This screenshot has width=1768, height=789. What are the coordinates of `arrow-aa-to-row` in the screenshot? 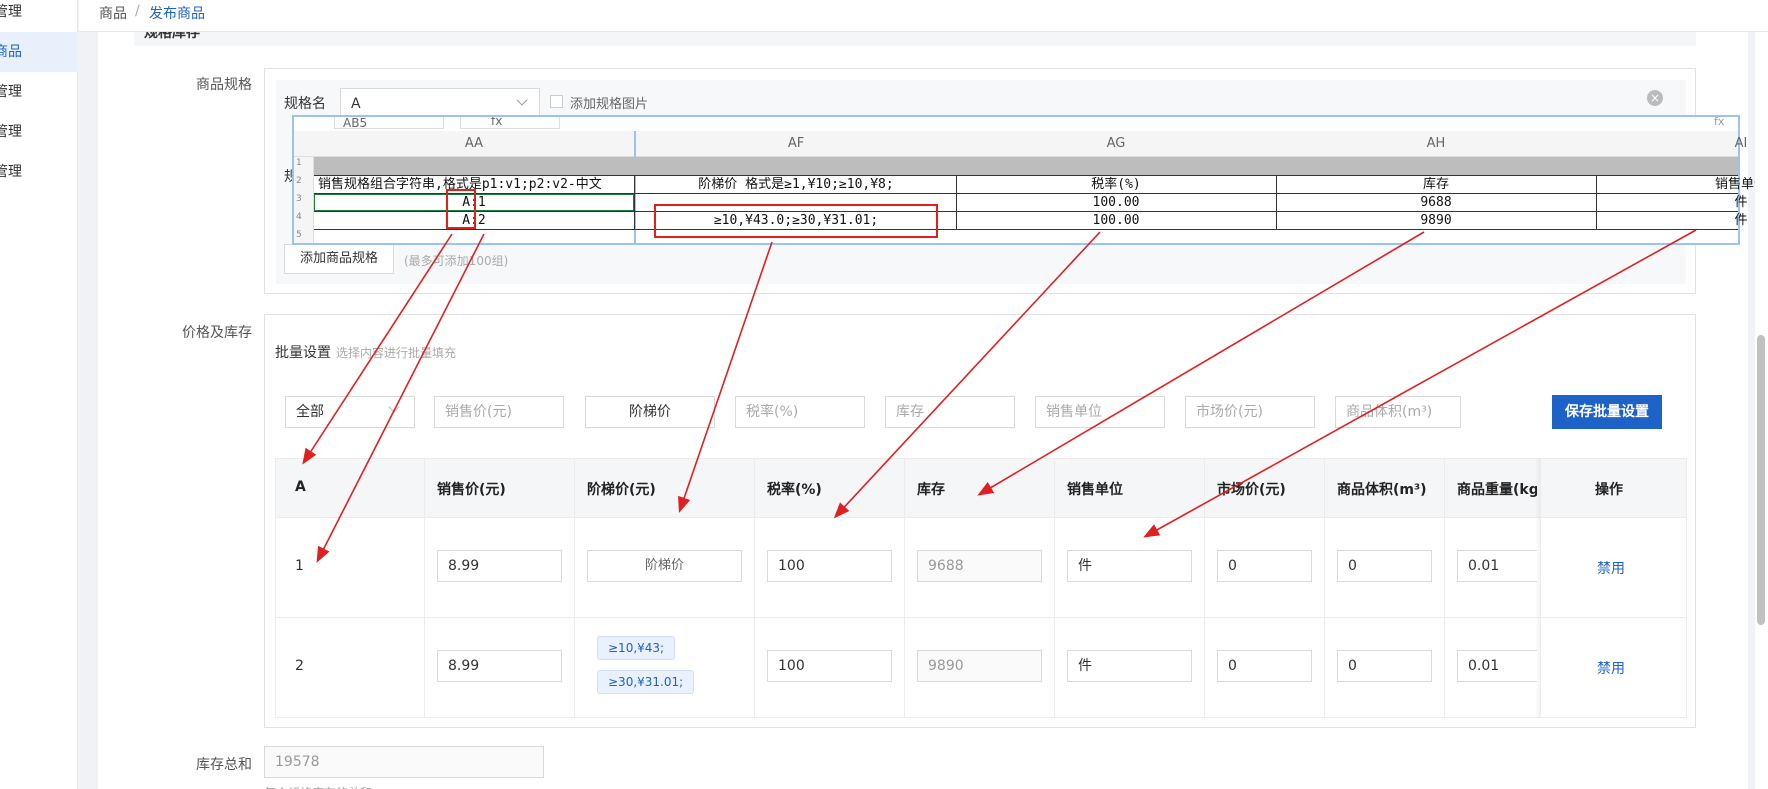 It's located at (400, 398).